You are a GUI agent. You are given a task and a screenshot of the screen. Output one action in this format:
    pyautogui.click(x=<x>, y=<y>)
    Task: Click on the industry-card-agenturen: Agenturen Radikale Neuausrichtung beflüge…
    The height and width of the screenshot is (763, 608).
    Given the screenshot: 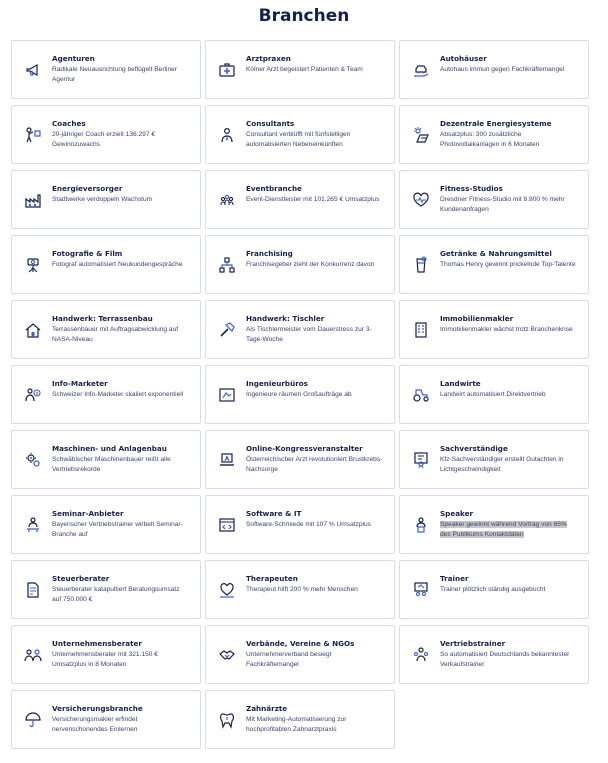 What is the action you would take?
    pyautogui.click(x=106, y=69)
    